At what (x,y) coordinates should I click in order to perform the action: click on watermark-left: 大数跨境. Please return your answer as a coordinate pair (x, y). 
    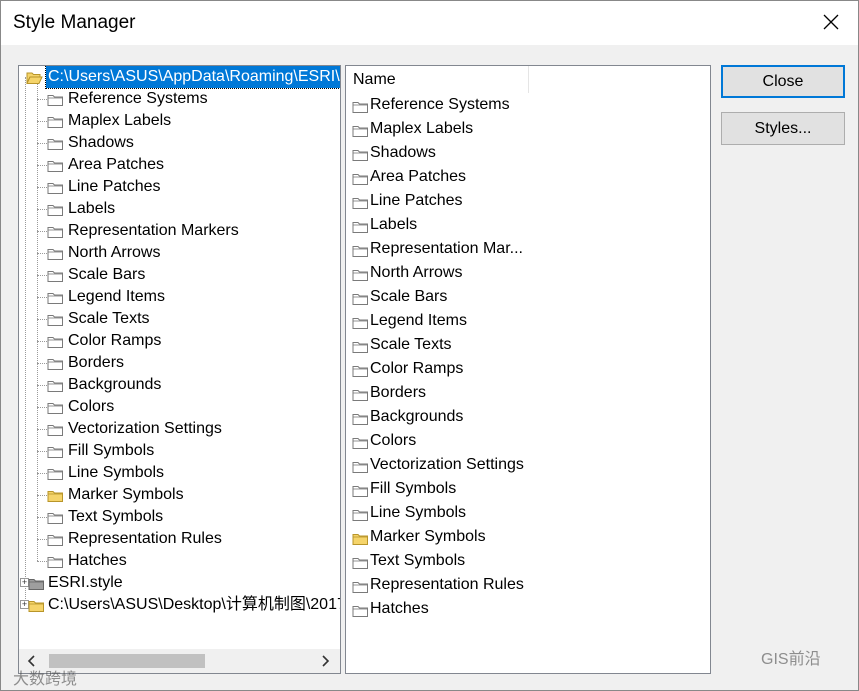
    Looking at the image, I should click on (45, 679).